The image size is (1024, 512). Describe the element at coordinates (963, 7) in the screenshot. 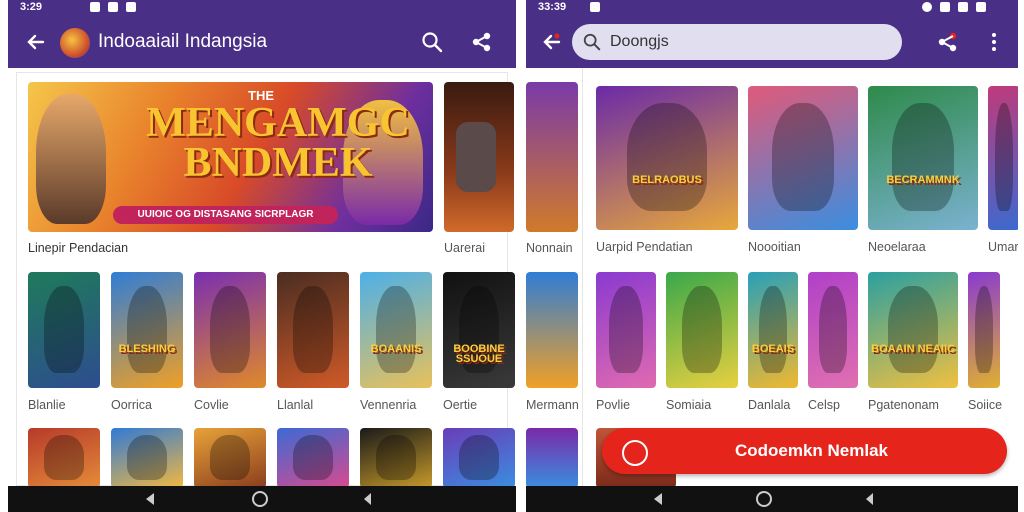

I see `signal-icon` at that location.